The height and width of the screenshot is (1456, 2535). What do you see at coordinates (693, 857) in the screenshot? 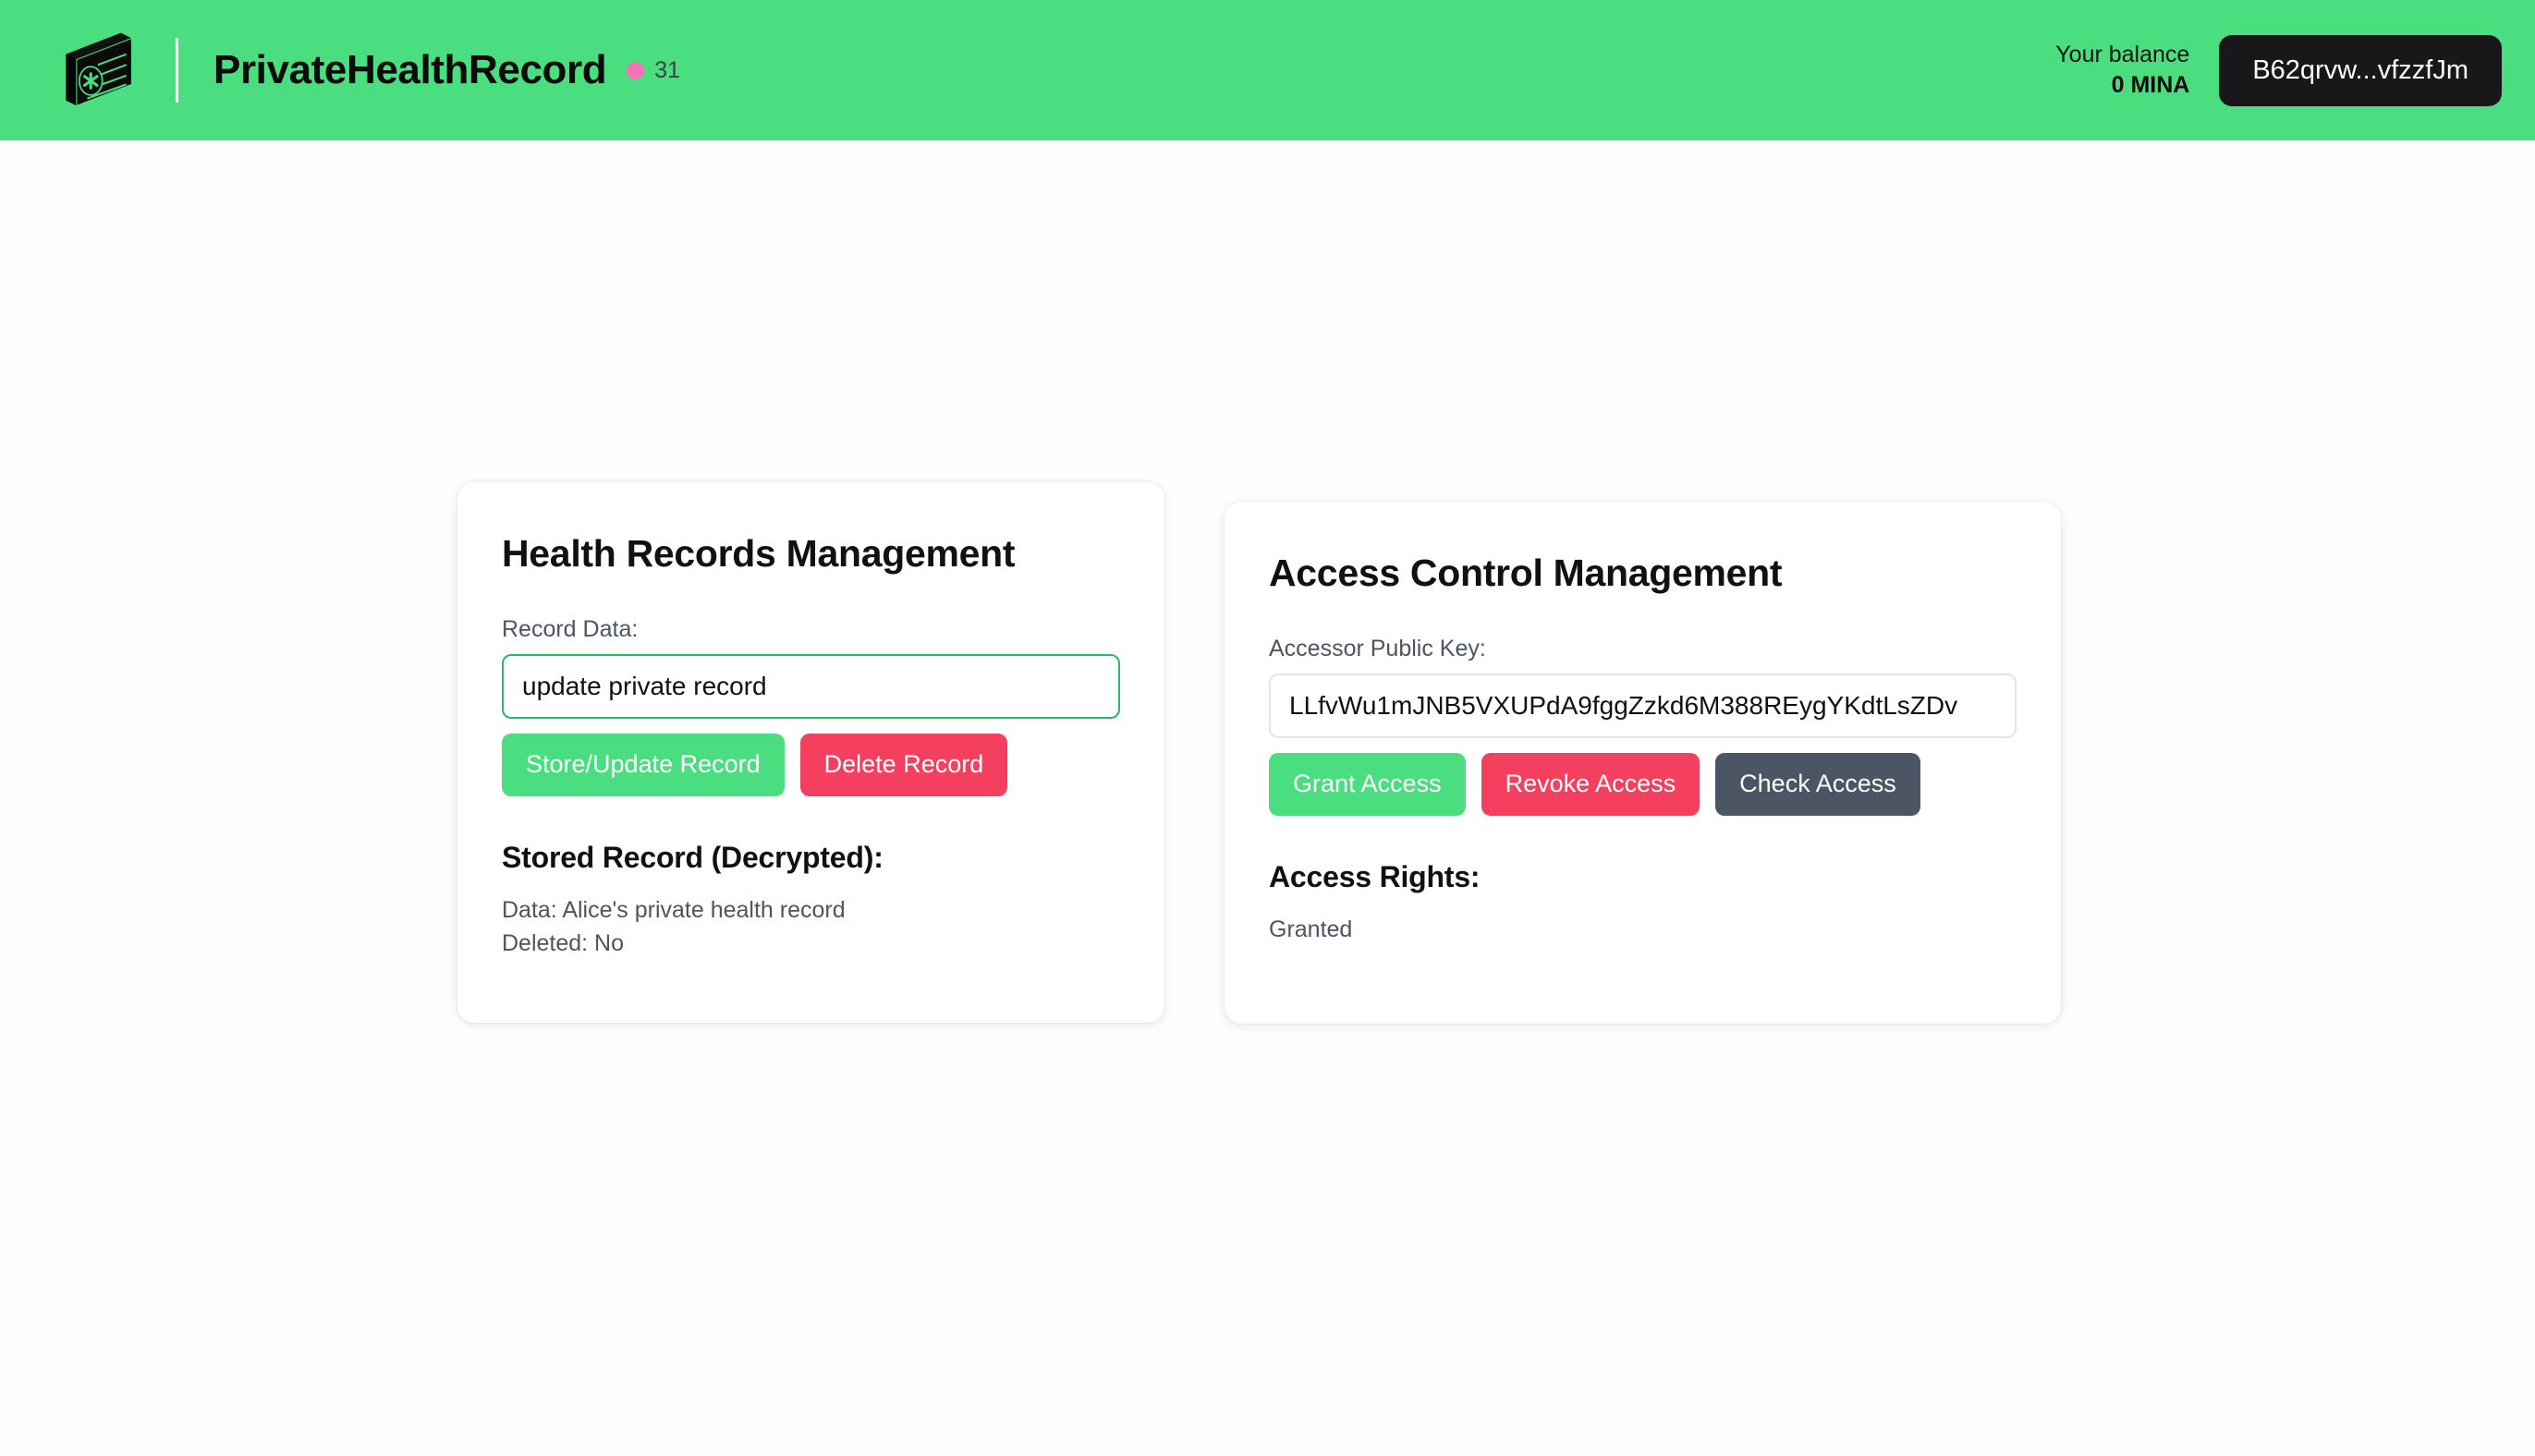
I see `stored-record-heading: Stored Record (Decrypted):` at bounding box center [693, 857].